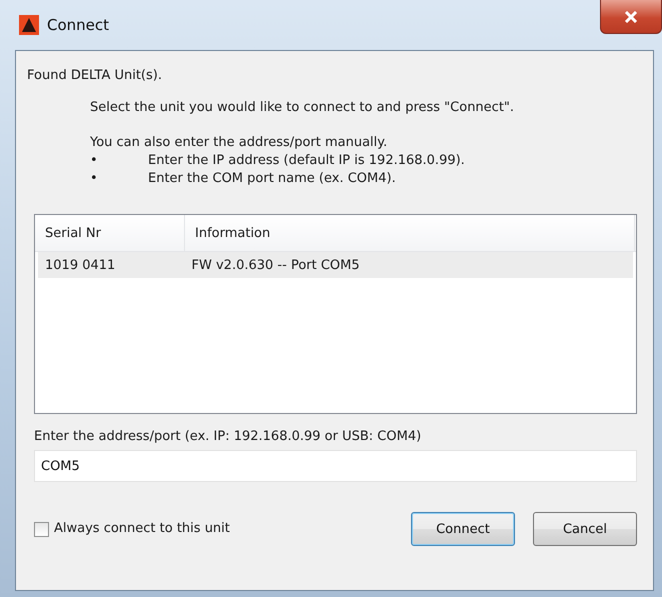 The height and width of the screenshot is (597, 662). I want to click on table-cell-text: 1019 0411, so click(80, 265).